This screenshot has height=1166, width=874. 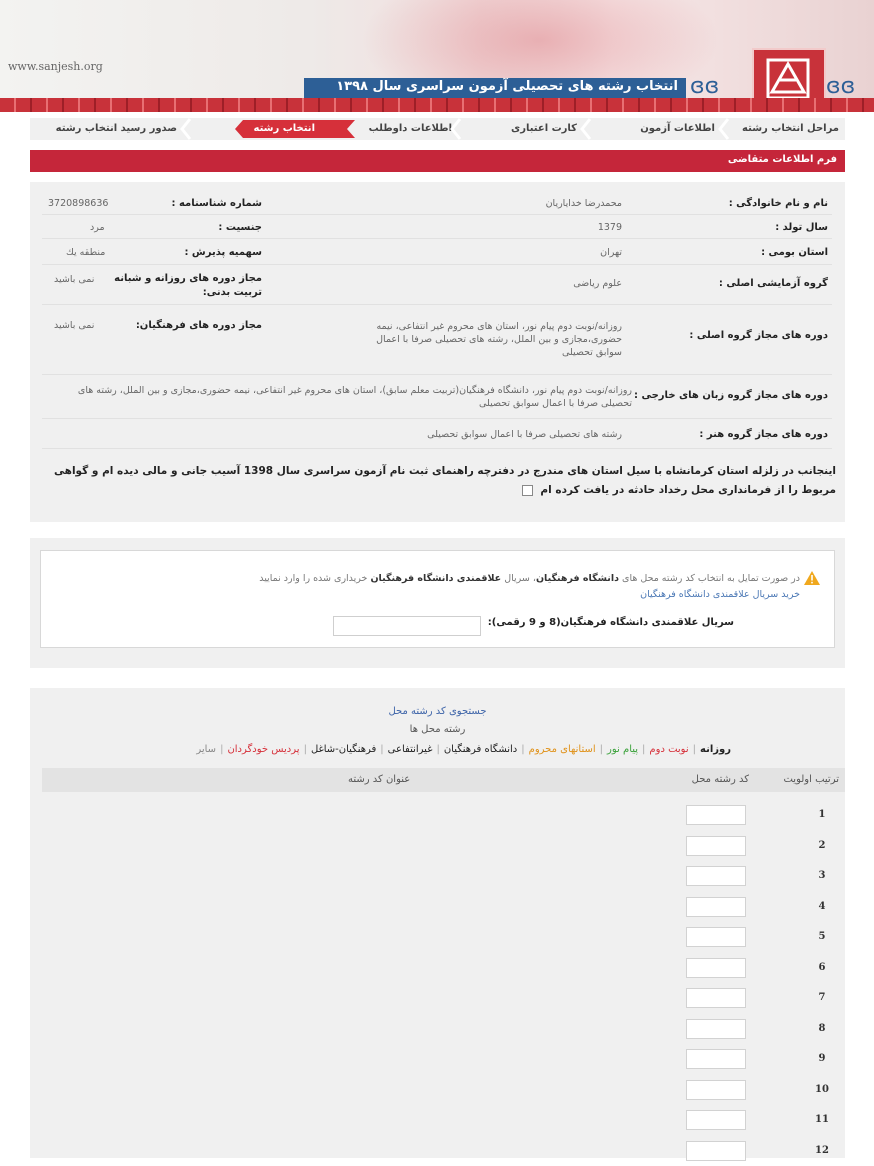 What do you see at coordinates (622, 749) in the screenshot?
I see `filter-payam-noor: پیام نور` at bounding box center [622, 749].